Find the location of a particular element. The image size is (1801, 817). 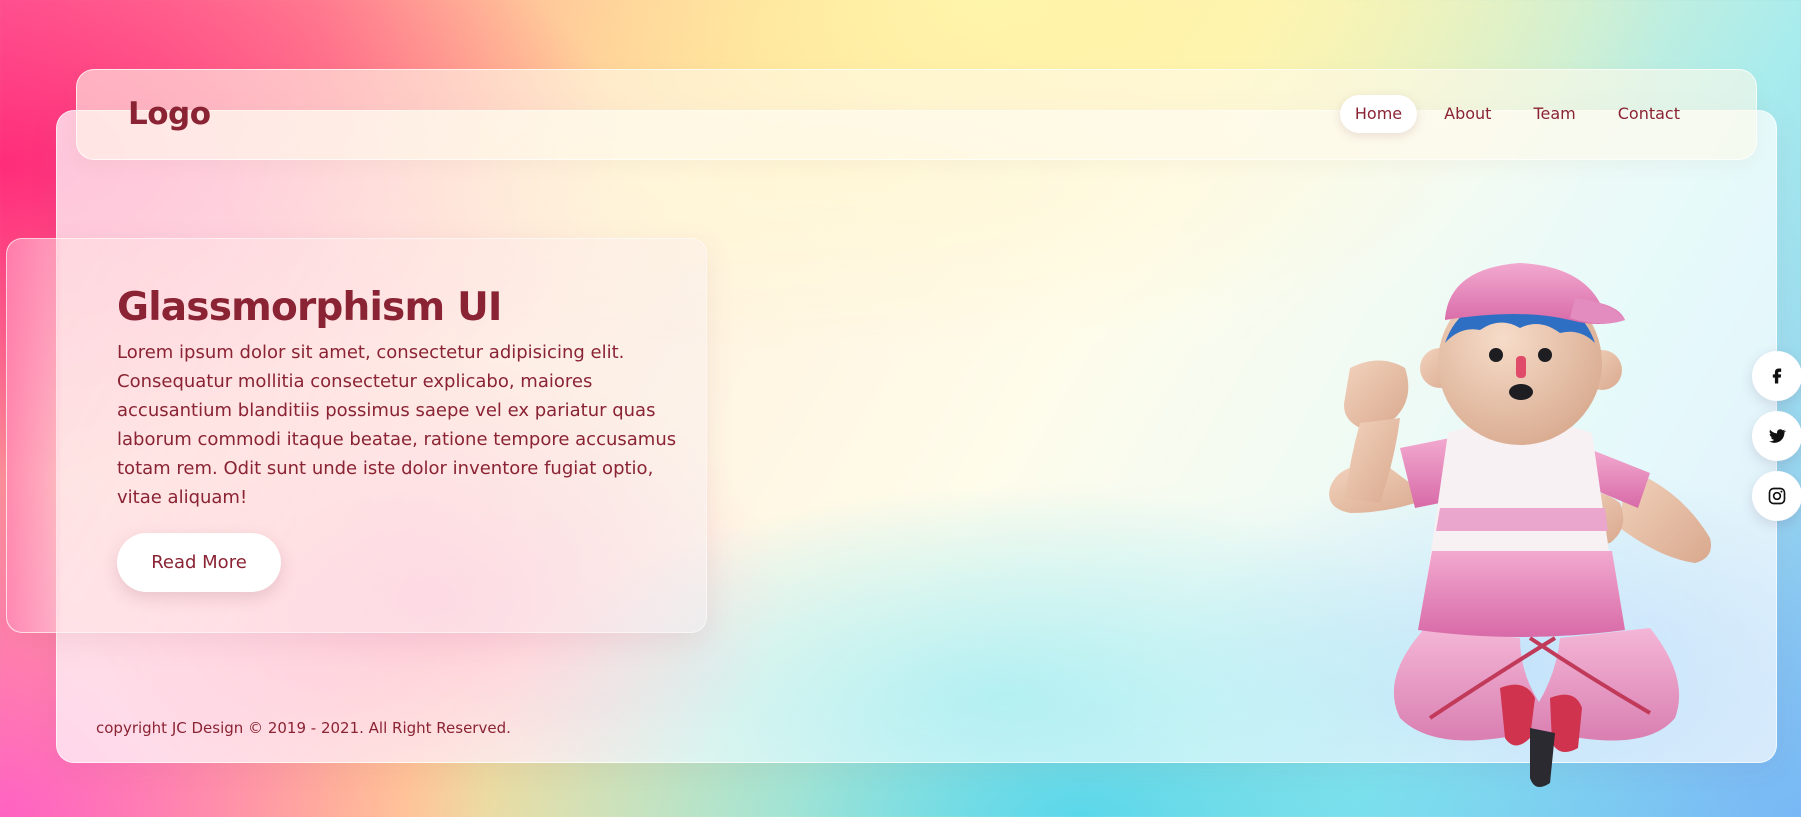

facebook-icon is located at coordinates (1777, 376).